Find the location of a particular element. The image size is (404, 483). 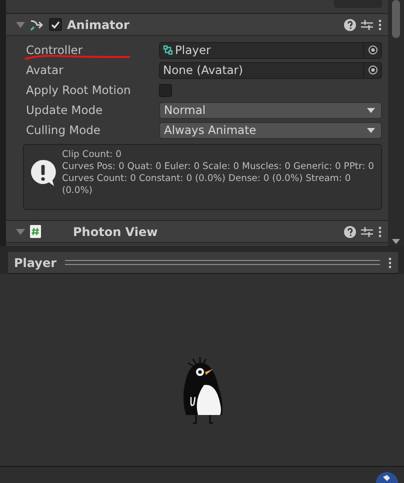

script-icon is located at coordinates (35, 231).